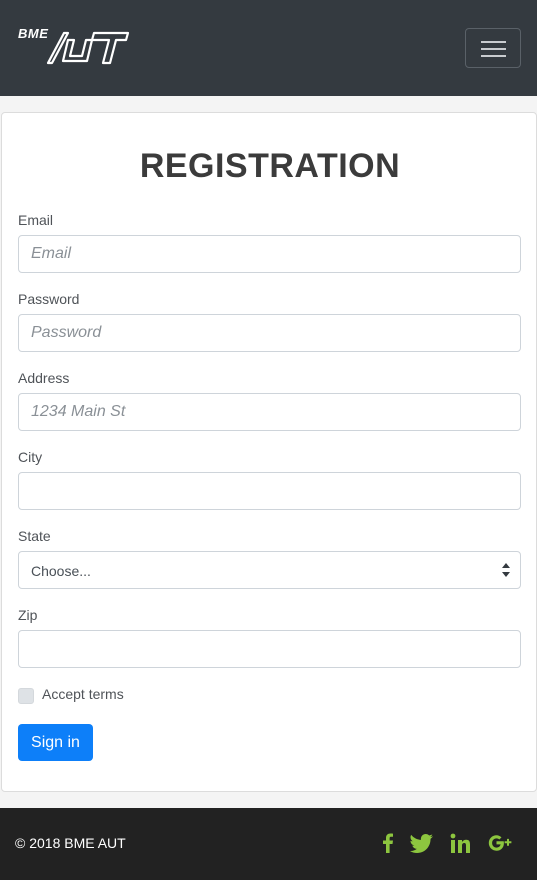 This screenshot has height=880, width=537. I want to click on email-label: Email, so click(36, 220).